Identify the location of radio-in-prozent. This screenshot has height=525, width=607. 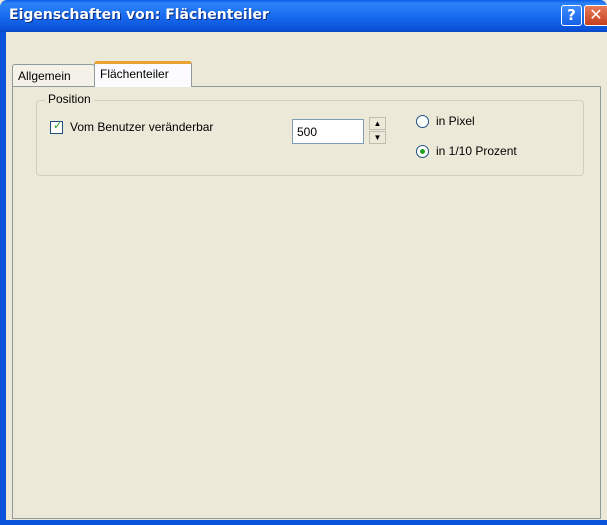
(422, 151).